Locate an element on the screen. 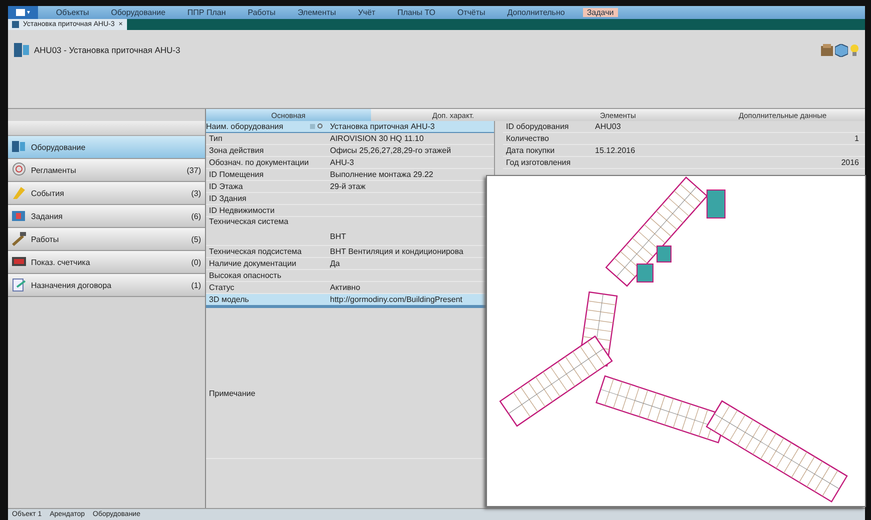 Image resolution: width=871 pixels, height=520 pixels. field-label: Количество is located at coordinates (527, 138).